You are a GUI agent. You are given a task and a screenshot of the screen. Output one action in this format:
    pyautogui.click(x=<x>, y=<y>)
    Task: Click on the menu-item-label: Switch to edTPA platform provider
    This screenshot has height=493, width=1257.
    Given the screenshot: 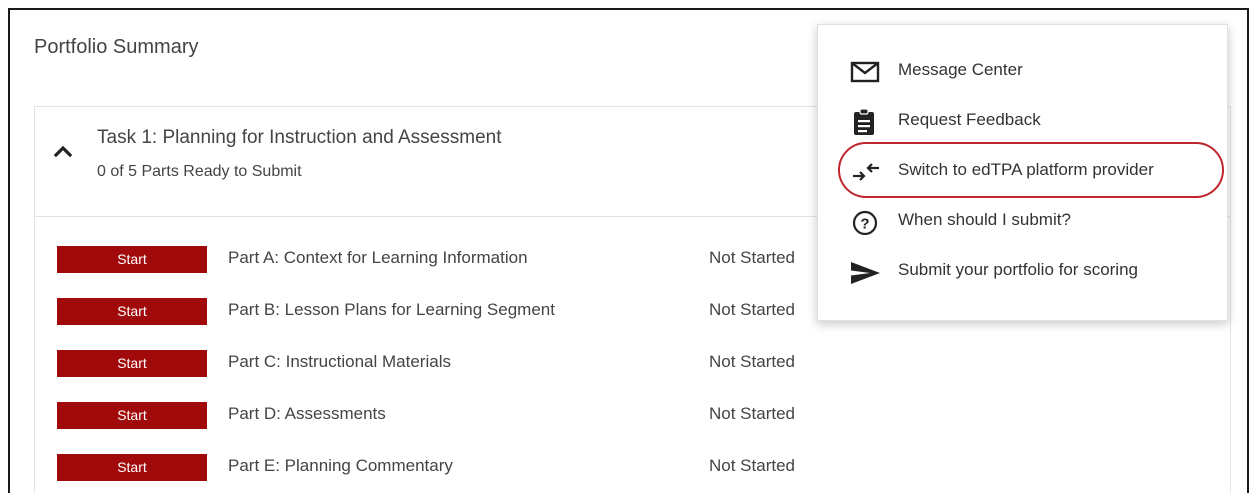 What is the action you would take?
    pyautogui.click(x=1026, y=169)
    